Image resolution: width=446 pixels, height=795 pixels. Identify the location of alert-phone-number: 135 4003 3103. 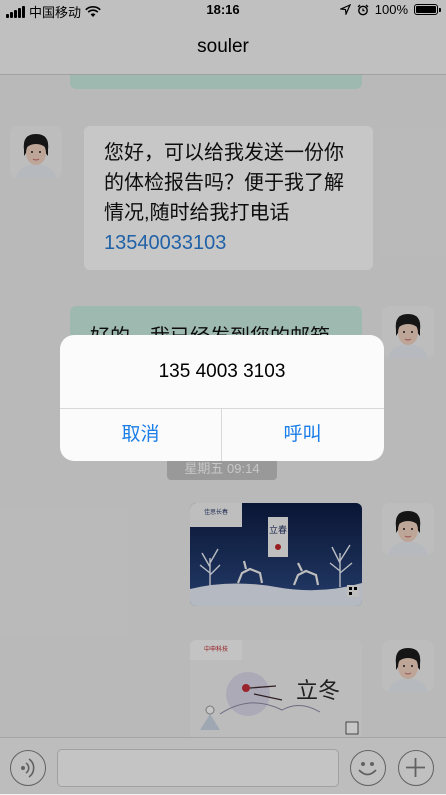
(222, 371).